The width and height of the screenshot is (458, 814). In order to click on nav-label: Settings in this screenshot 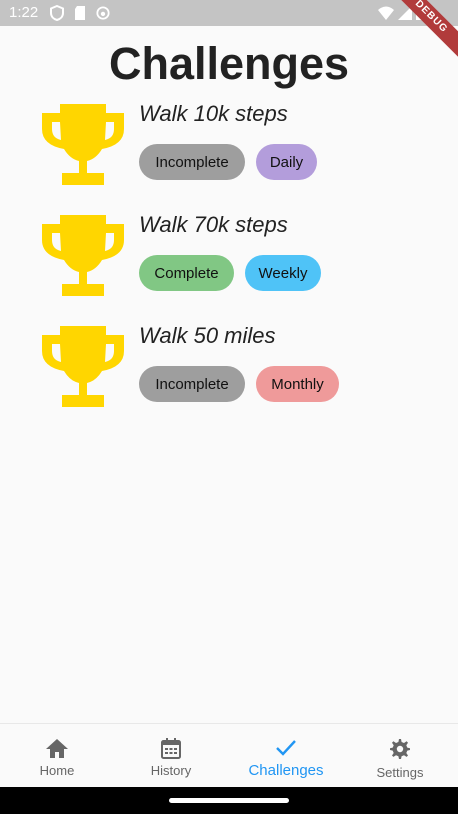, I will do `click(400, 772)`.